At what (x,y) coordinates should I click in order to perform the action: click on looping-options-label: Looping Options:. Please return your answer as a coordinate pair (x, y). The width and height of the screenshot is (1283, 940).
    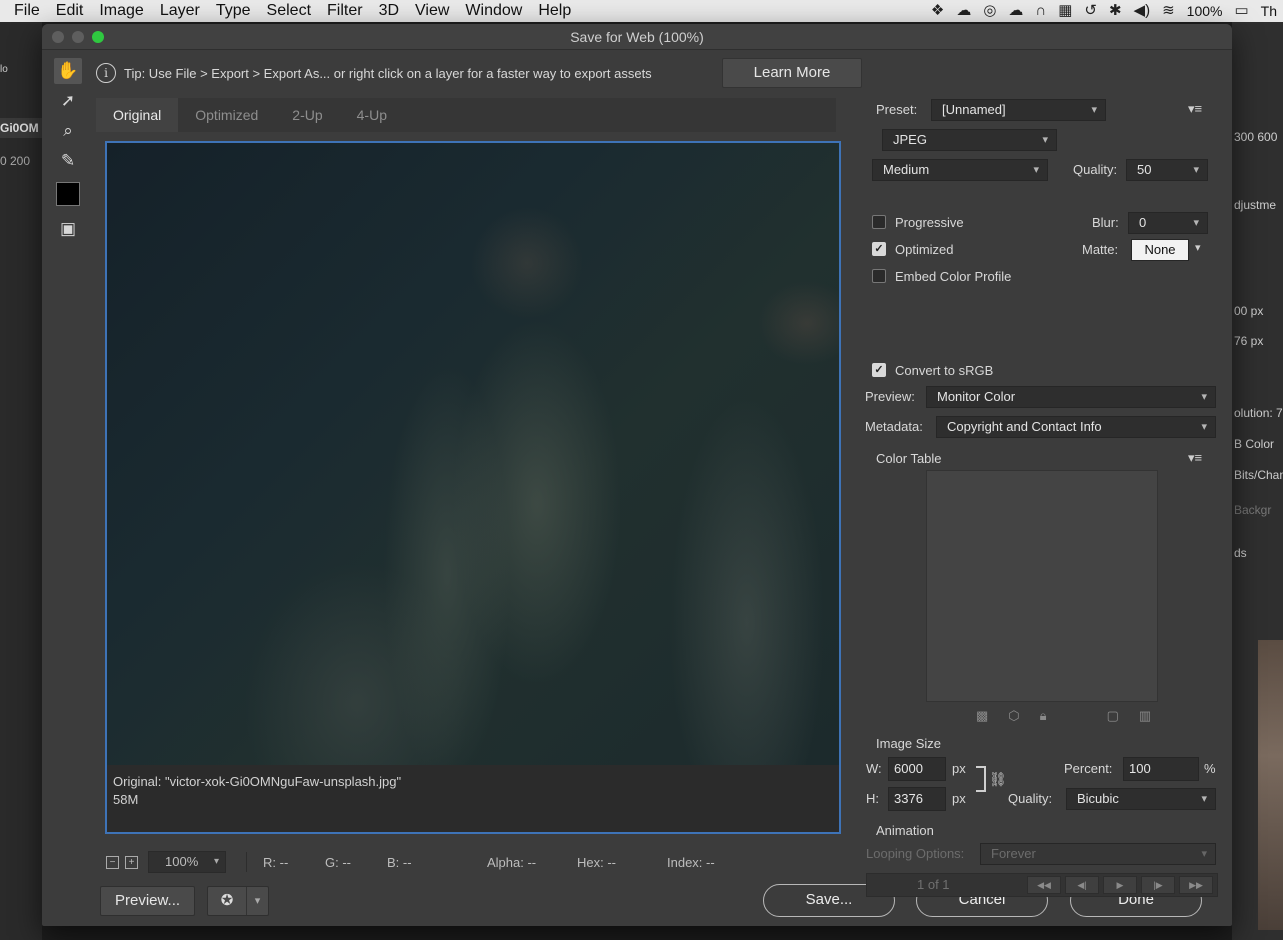
    Looking at the image, I should click on (915, 853).